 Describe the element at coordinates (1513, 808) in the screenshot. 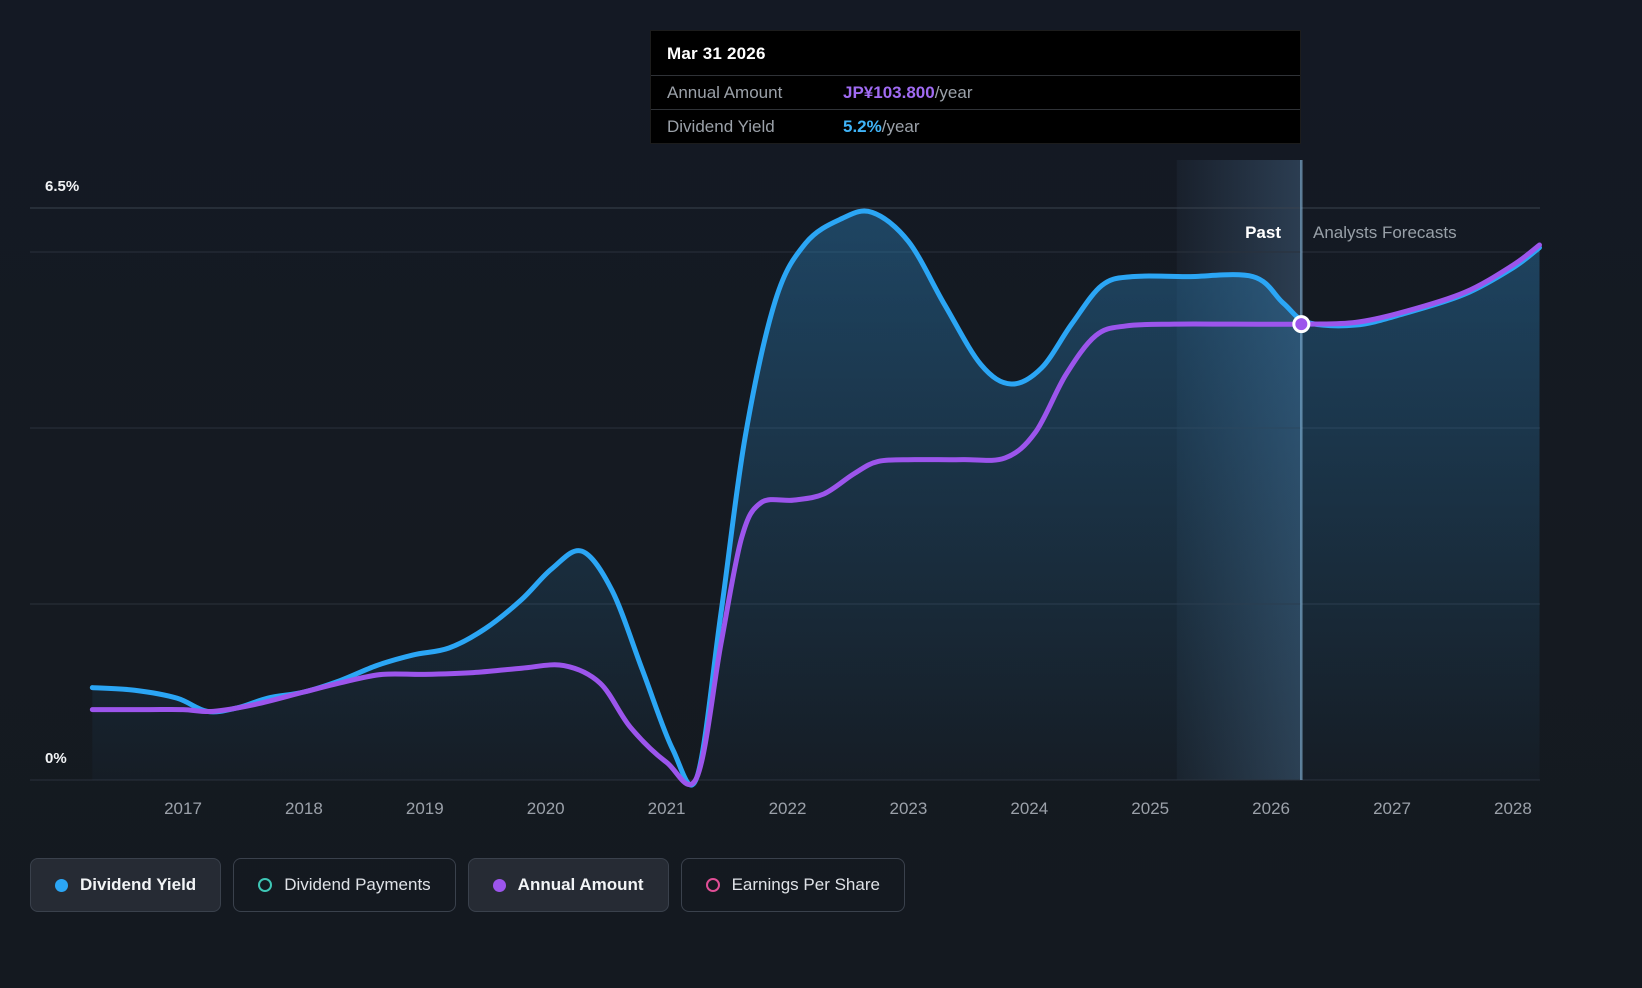

I see `x-tick-label: 2028` at that location.